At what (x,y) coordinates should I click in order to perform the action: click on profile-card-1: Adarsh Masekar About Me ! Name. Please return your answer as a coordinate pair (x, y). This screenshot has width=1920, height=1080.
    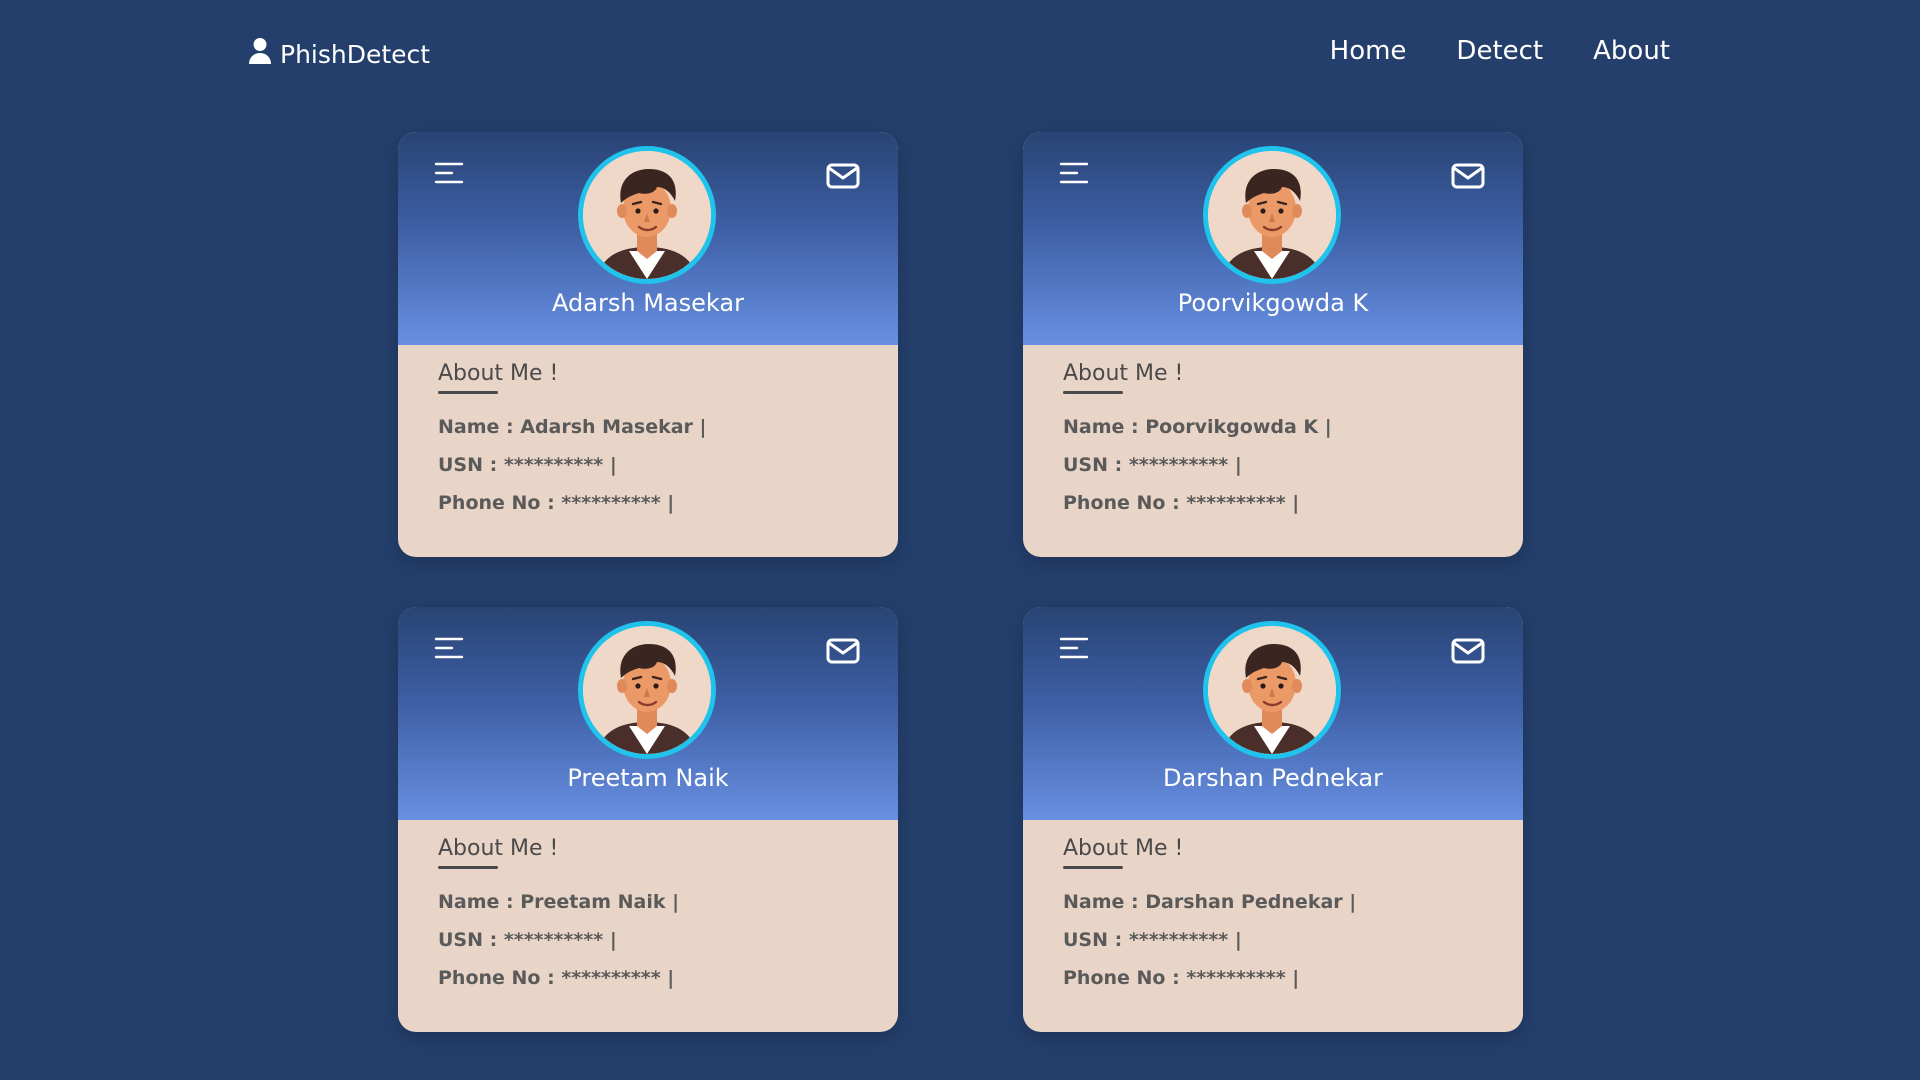
    Looking at the image, I should click on (648, 344).